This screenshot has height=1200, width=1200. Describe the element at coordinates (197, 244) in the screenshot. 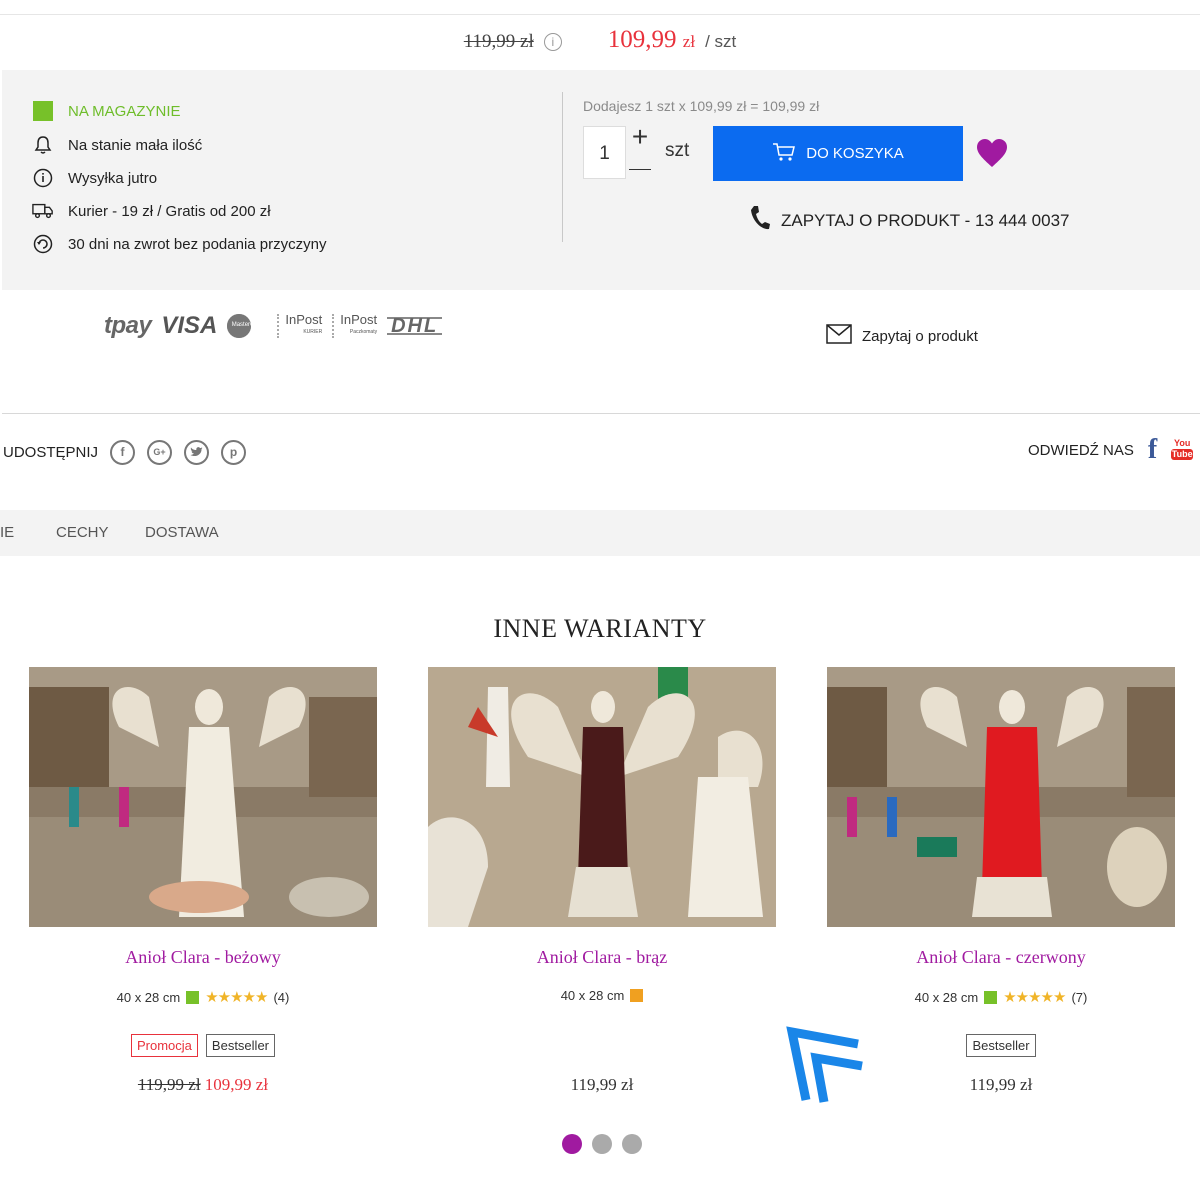

I see `feature-text: 30 dni na zwrot bez podania przyczyny` at that location.